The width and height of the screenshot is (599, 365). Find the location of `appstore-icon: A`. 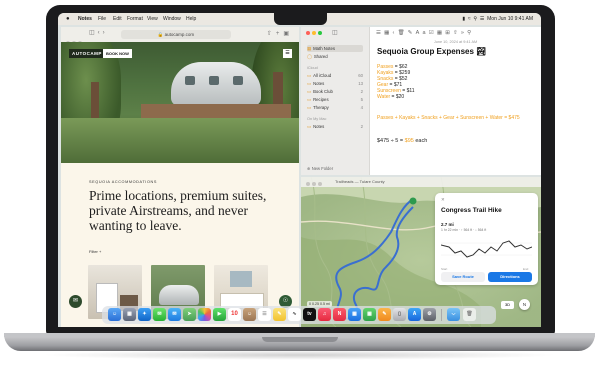

appstore-icon: A is located at coordinates (414, 314).